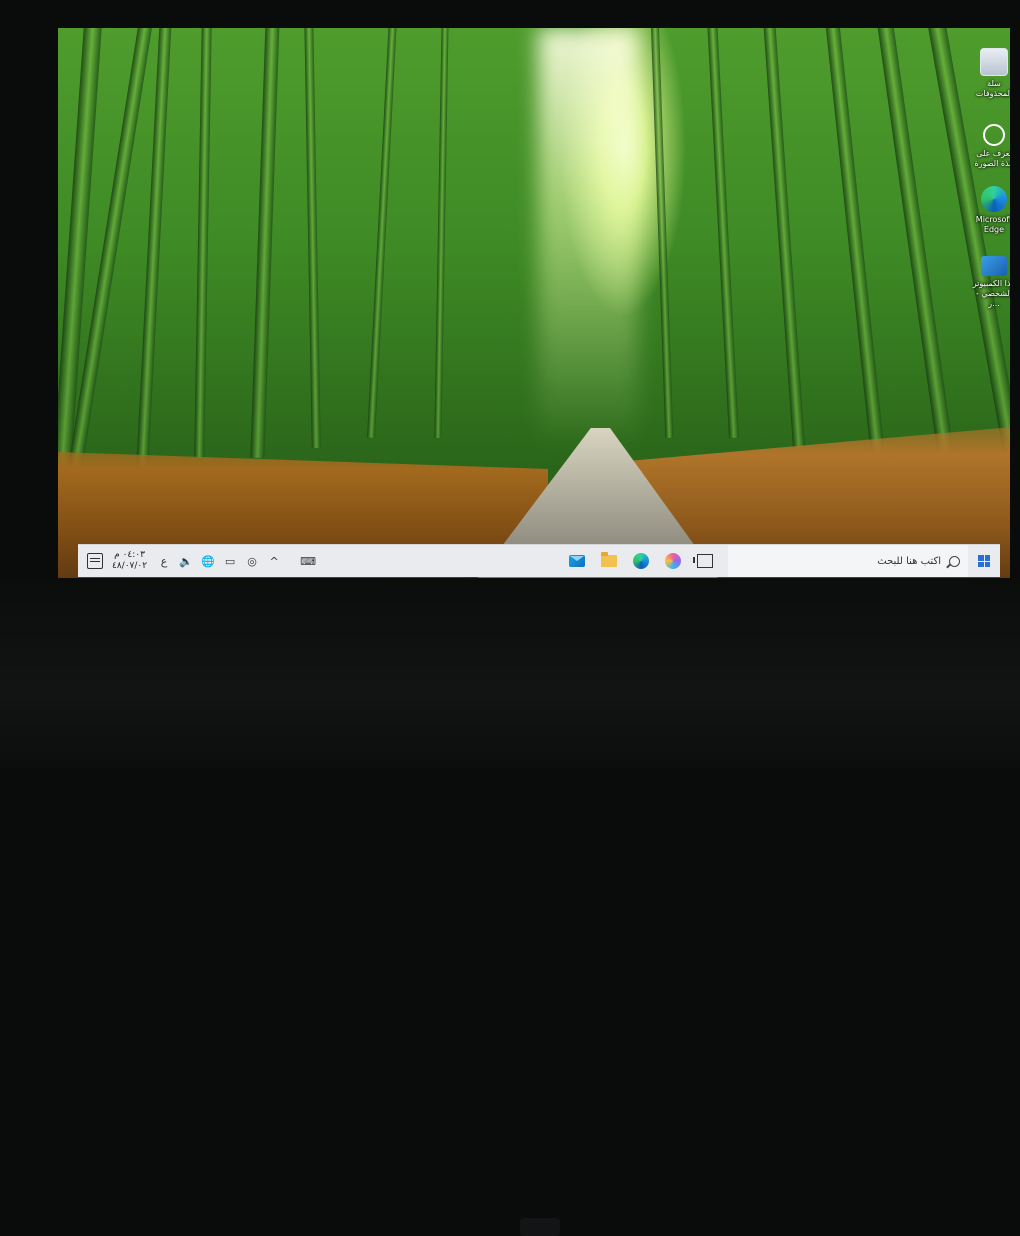  Describe the element at coordinates (848, 561) in the screenshot. I see `search-input: اكتب هنا للبحث` at that location.